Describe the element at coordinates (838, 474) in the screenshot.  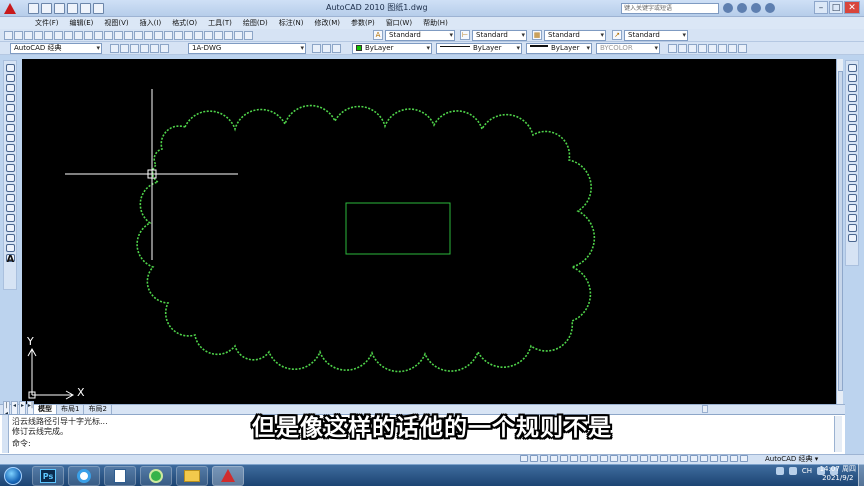
I see `taskbar-clock: 14:07 周四 2021/9/2` at that location.